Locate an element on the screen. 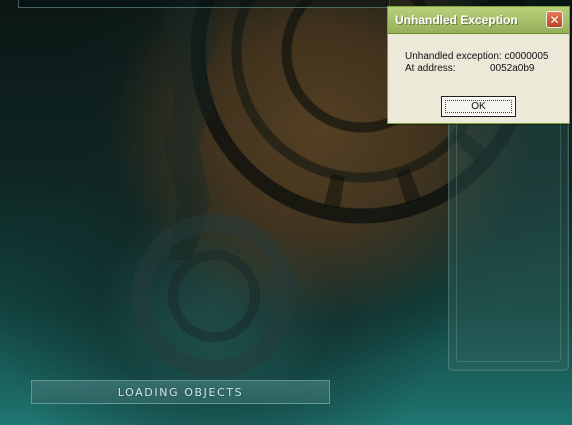 This screenshot has height=425, width=572. loading-status-label: LOADING OBJECTS is located at coordinates (180, 392).